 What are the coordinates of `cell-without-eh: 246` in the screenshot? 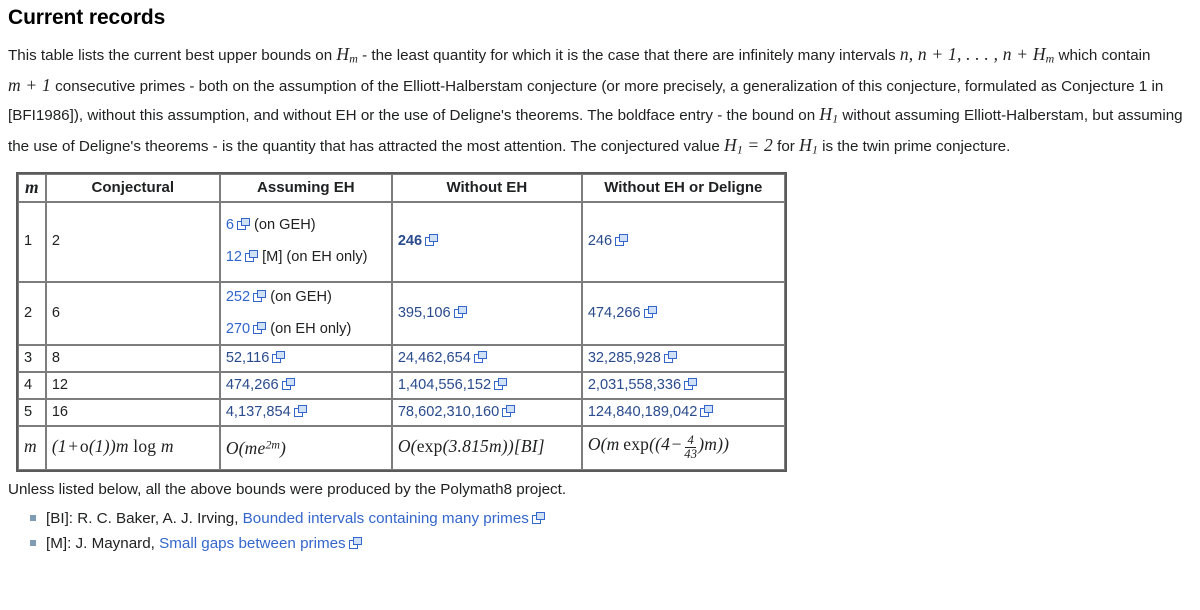 It's located at (486, 241).